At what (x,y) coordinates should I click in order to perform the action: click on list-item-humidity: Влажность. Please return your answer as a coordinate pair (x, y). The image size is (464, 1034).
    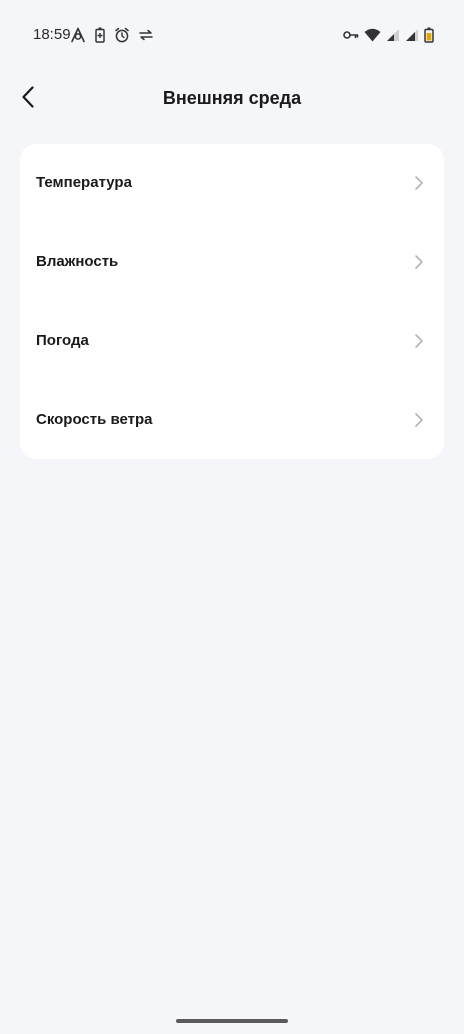
    Looking at the image, I should click on (232, 262).